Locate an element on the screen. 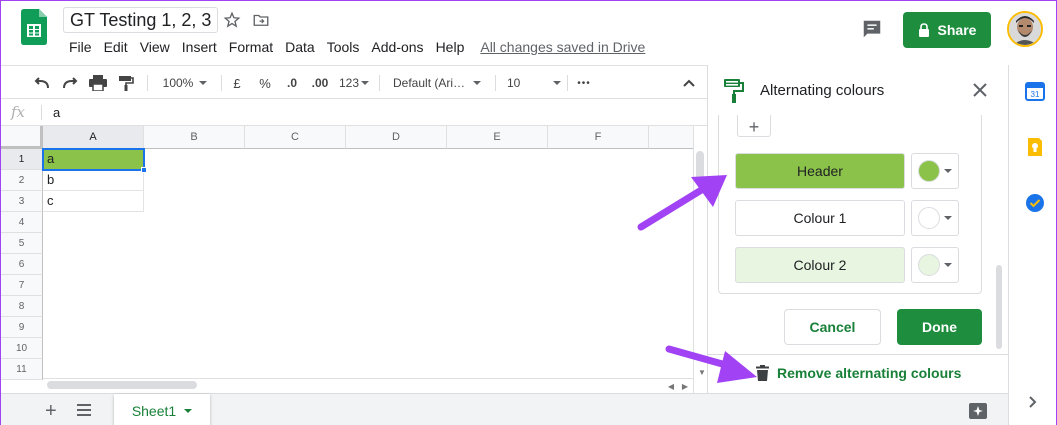 This screenshot has width=1057, height=425. cell-a2: b is located at coordinates (93, 180).